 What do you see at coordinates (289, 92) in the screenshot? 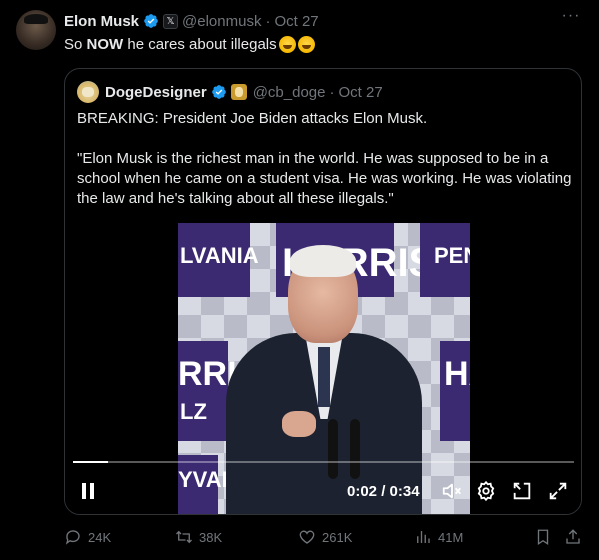
I see `quoted-author-handle: @cb_doge` at bounding box center [289, 92].